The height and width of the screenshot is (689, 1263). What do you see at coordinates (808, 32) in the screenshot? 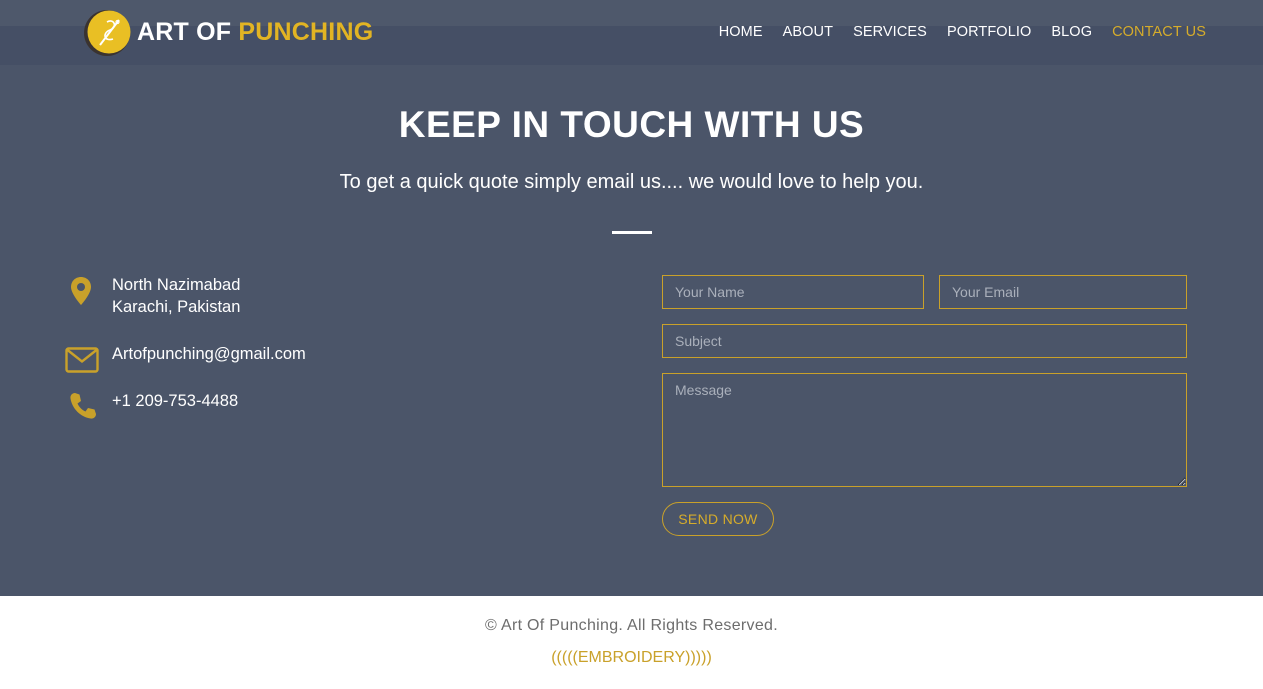
I see `nav-about: ABOUT` at bounding box center [808, 32].